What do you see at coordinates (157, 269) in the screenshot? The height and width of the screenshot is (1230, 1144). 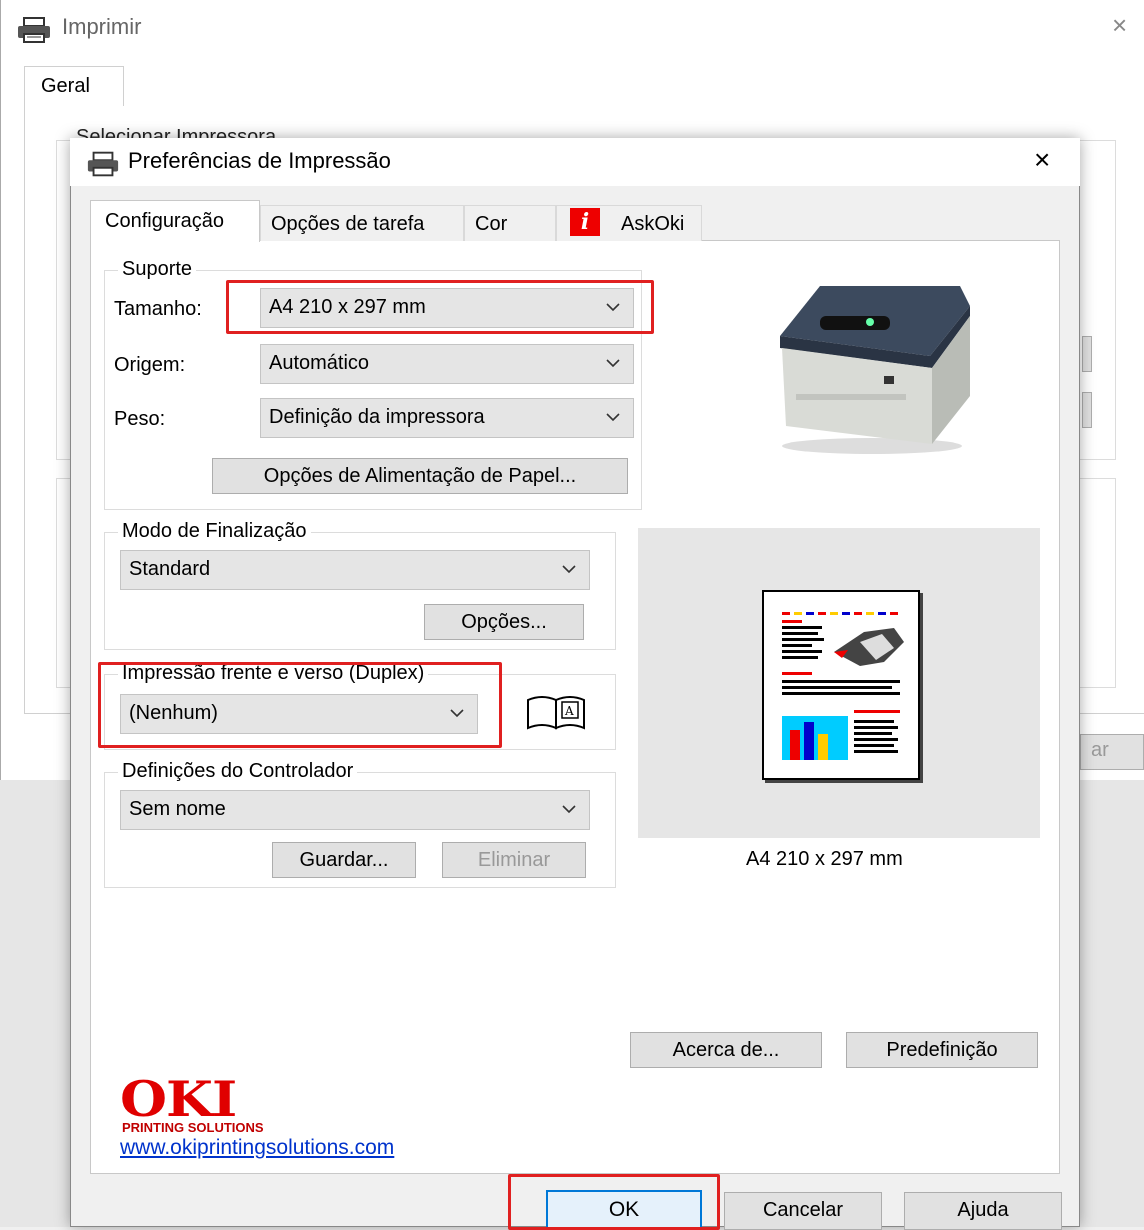 I see `suporte-group-label: Suporte` at bounding box center [157, 269].